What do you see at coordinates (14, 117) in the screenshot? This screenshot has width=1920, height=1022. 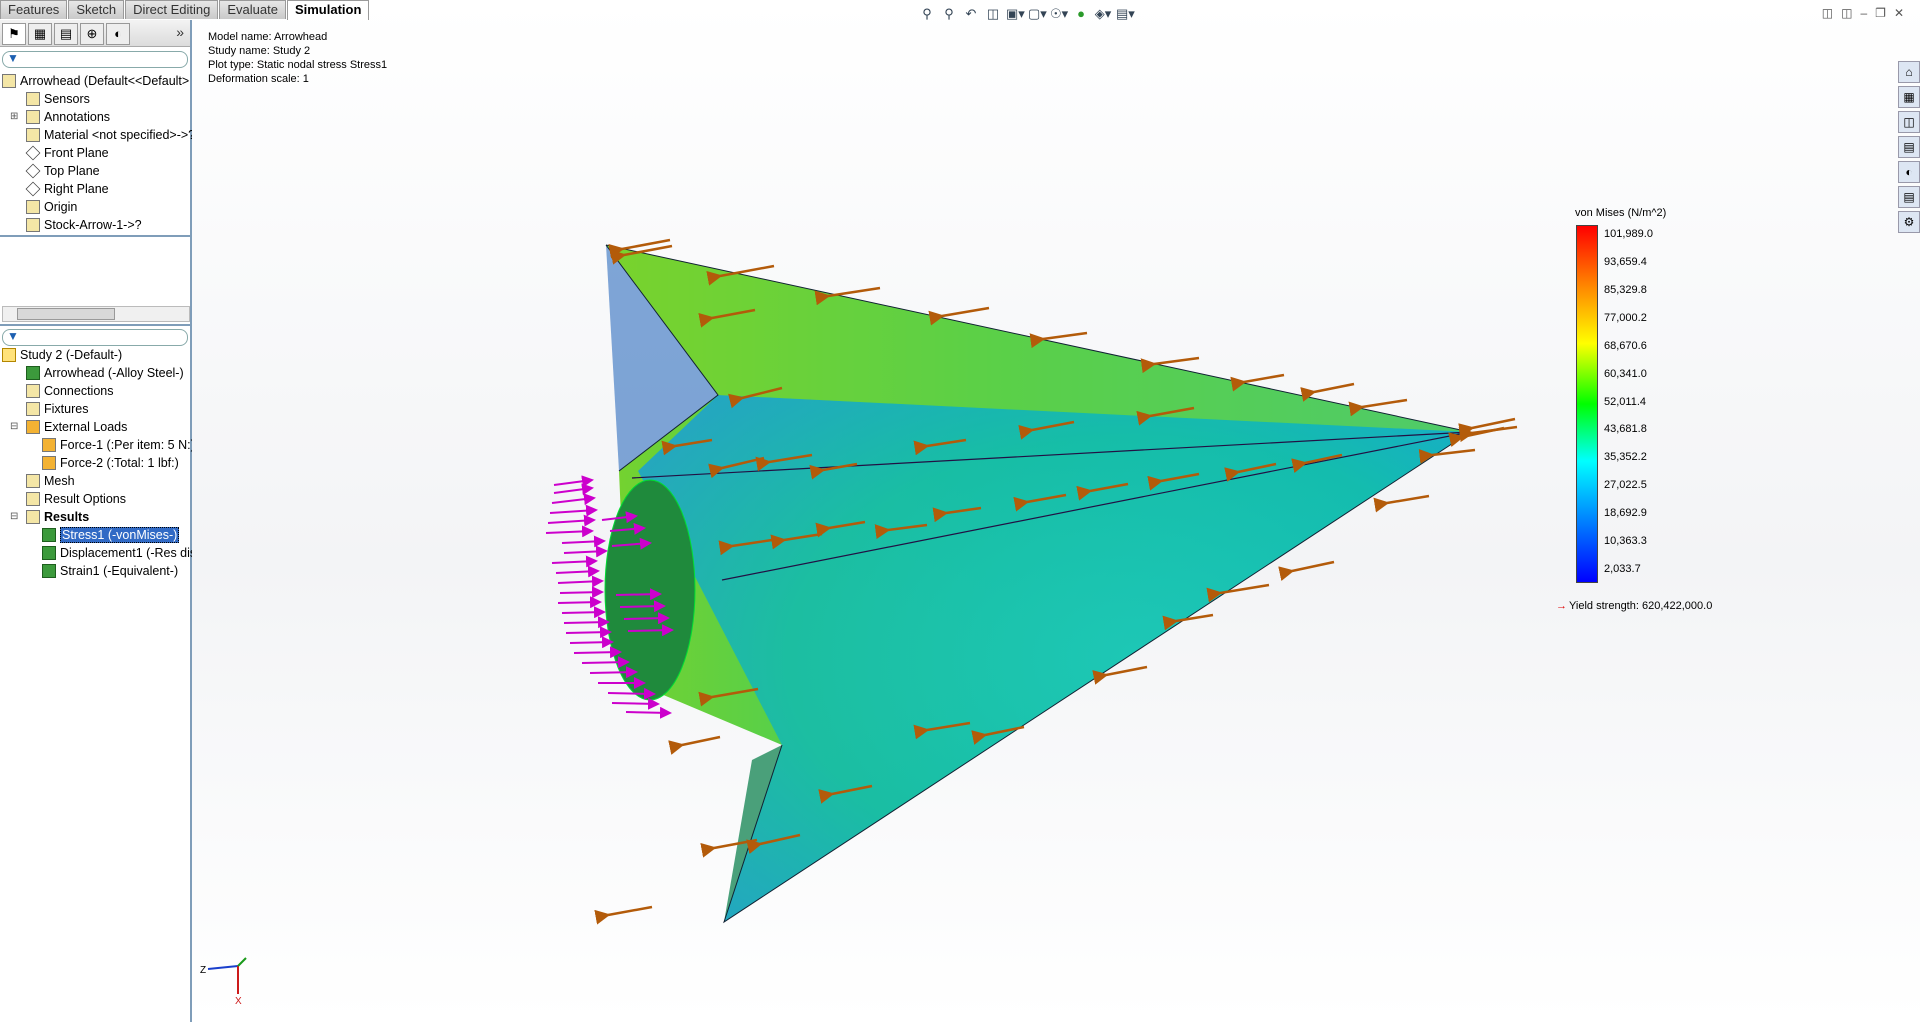 I see `expand-icon: ⊞` at bounding box center [14, 117].